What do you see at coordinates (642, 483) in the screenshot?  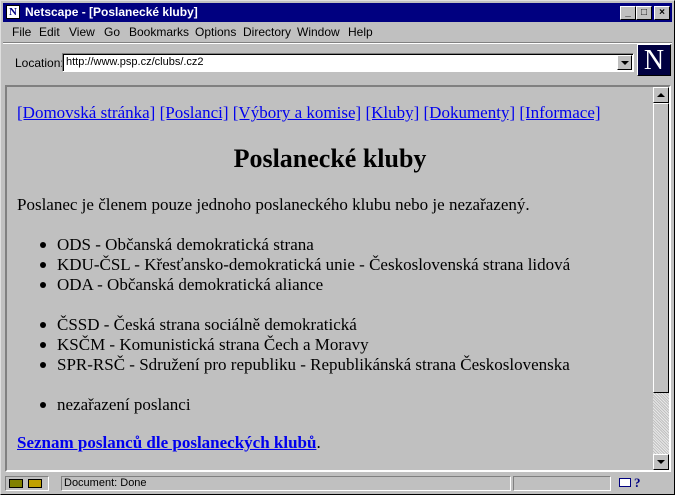 I see `status-icons: ?` at bounding box center [642, 483].